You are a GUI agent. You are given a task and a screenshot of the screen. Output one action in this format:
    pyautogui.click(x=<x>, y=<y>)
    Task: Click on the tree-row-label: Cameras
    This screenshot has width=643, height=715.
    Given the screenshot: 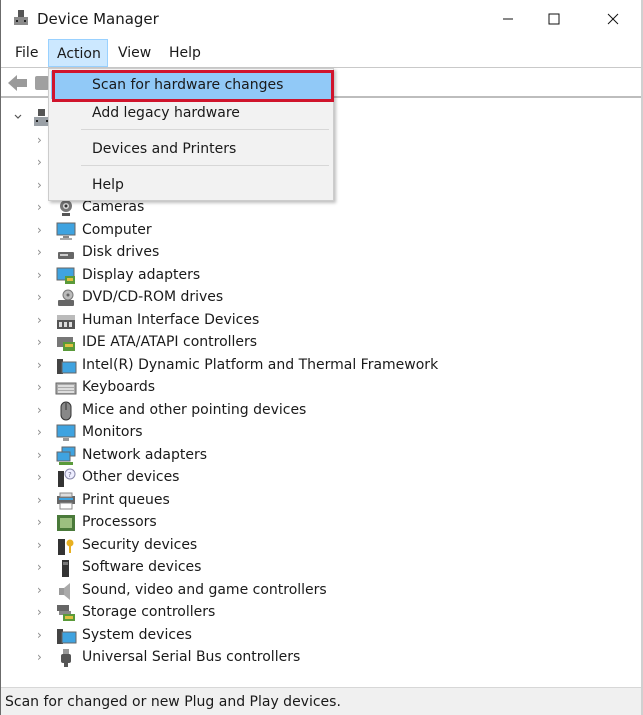 What is the action you would take?
    pyautogui.click(x=113, y=207)
    